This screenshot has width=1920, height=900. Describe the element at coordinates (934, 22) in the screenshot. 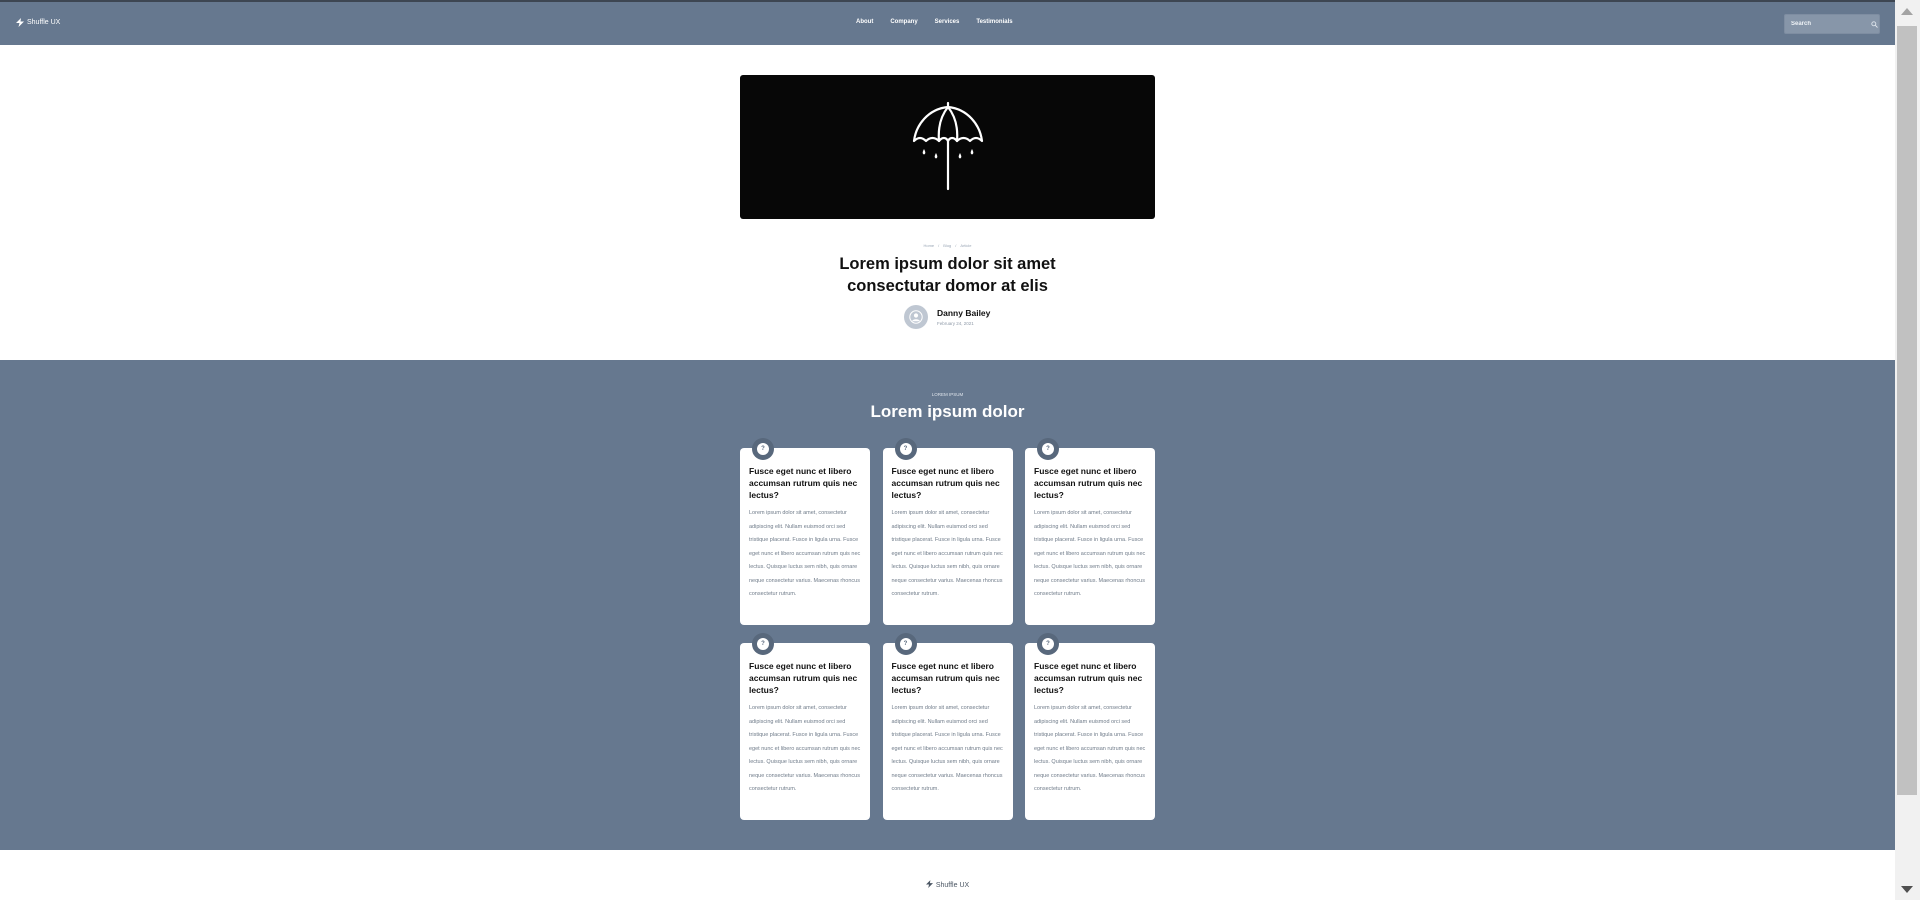

I see `main-nav: About Company Services Testimonials` at that location.